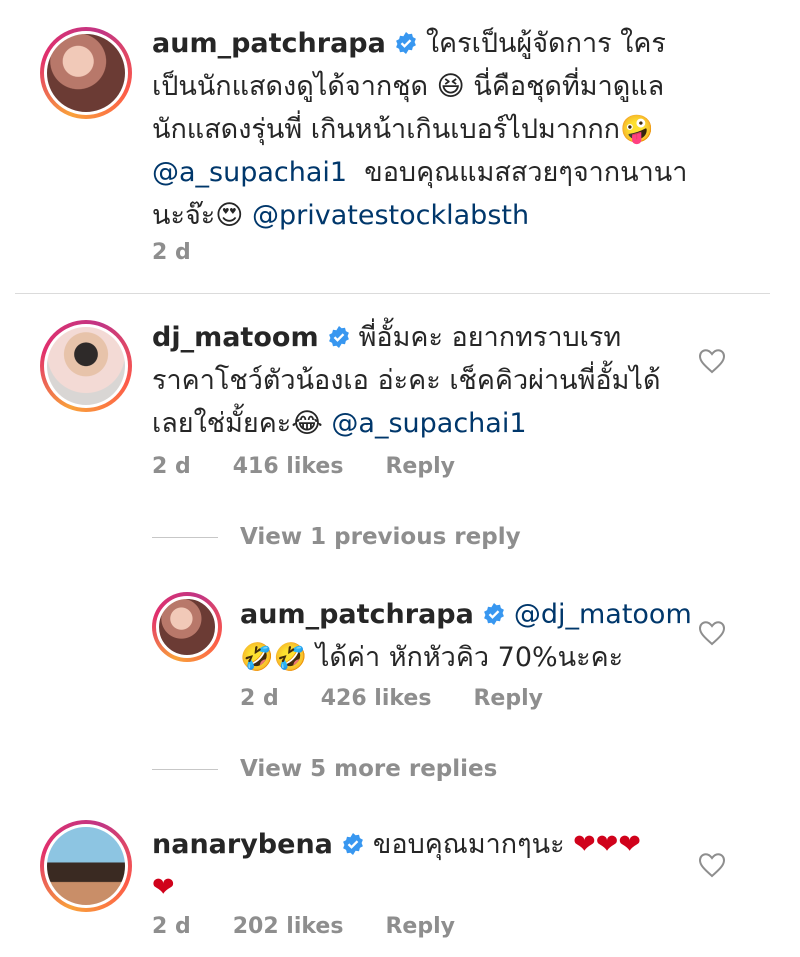 The height and width of the screenshot is (957, 800). Describe the element at coordinates (607, 844) in the screenshot. I see `heart-emojis: ❤❤❤` at that location.